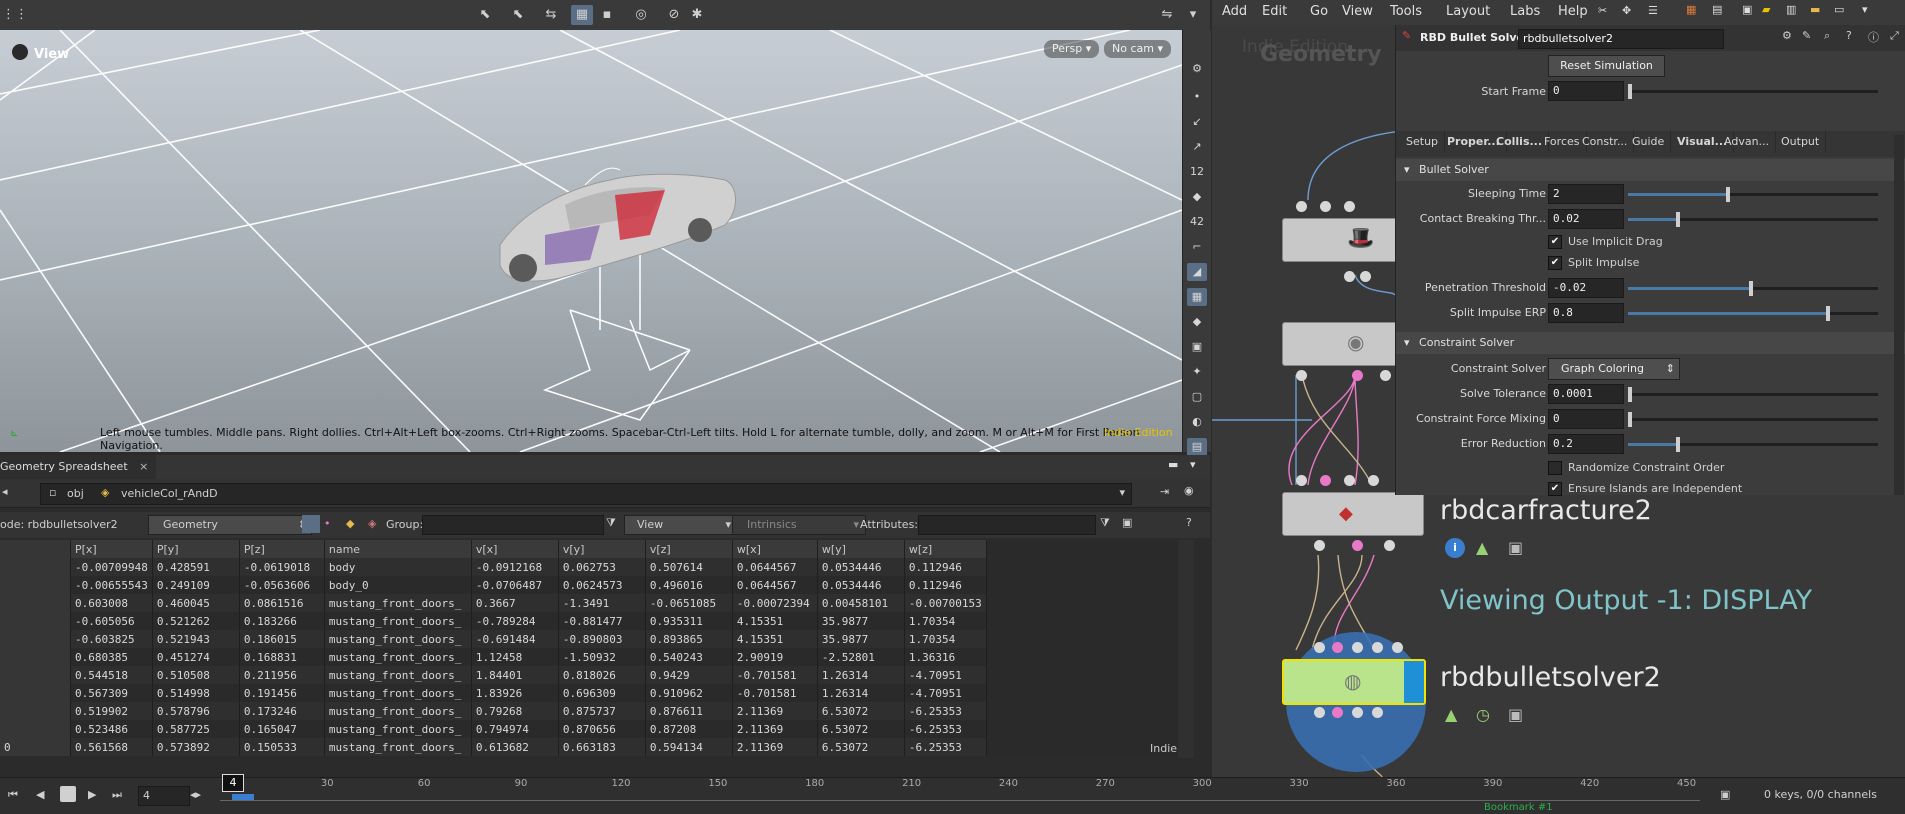  What do you see at coordinates (775, 693) in the screenshot?
I see `table-cell: -0.701581` at bounding box center [775, 693].